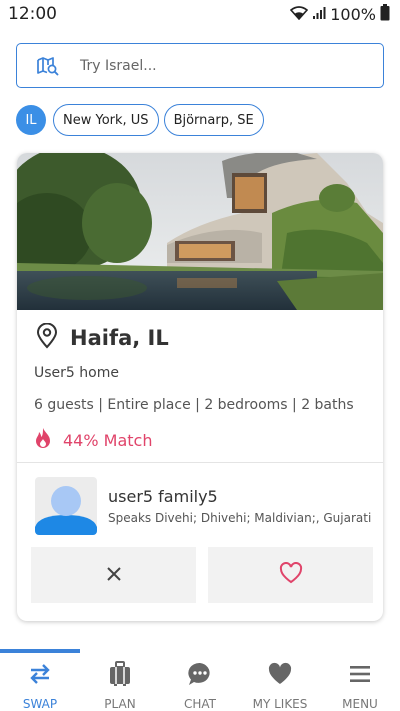 The image size is (400, 711). What do you see at coordinates (385, 14) in the screenshot?
I see `battery-icon` at bounding box center [385, 14].